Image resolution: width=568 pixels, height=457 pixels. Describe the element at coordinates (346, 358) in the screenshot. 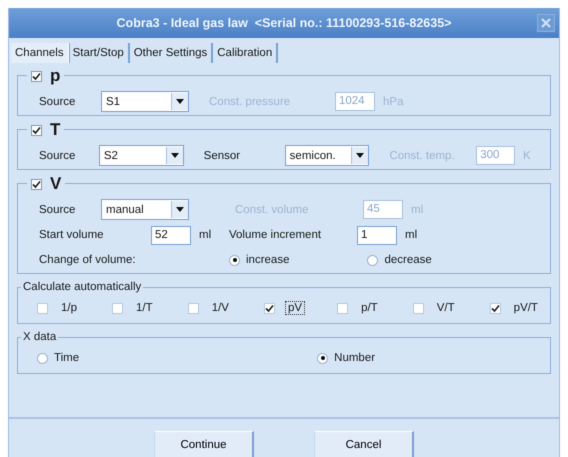

I see `radio-option: Number` at that location.